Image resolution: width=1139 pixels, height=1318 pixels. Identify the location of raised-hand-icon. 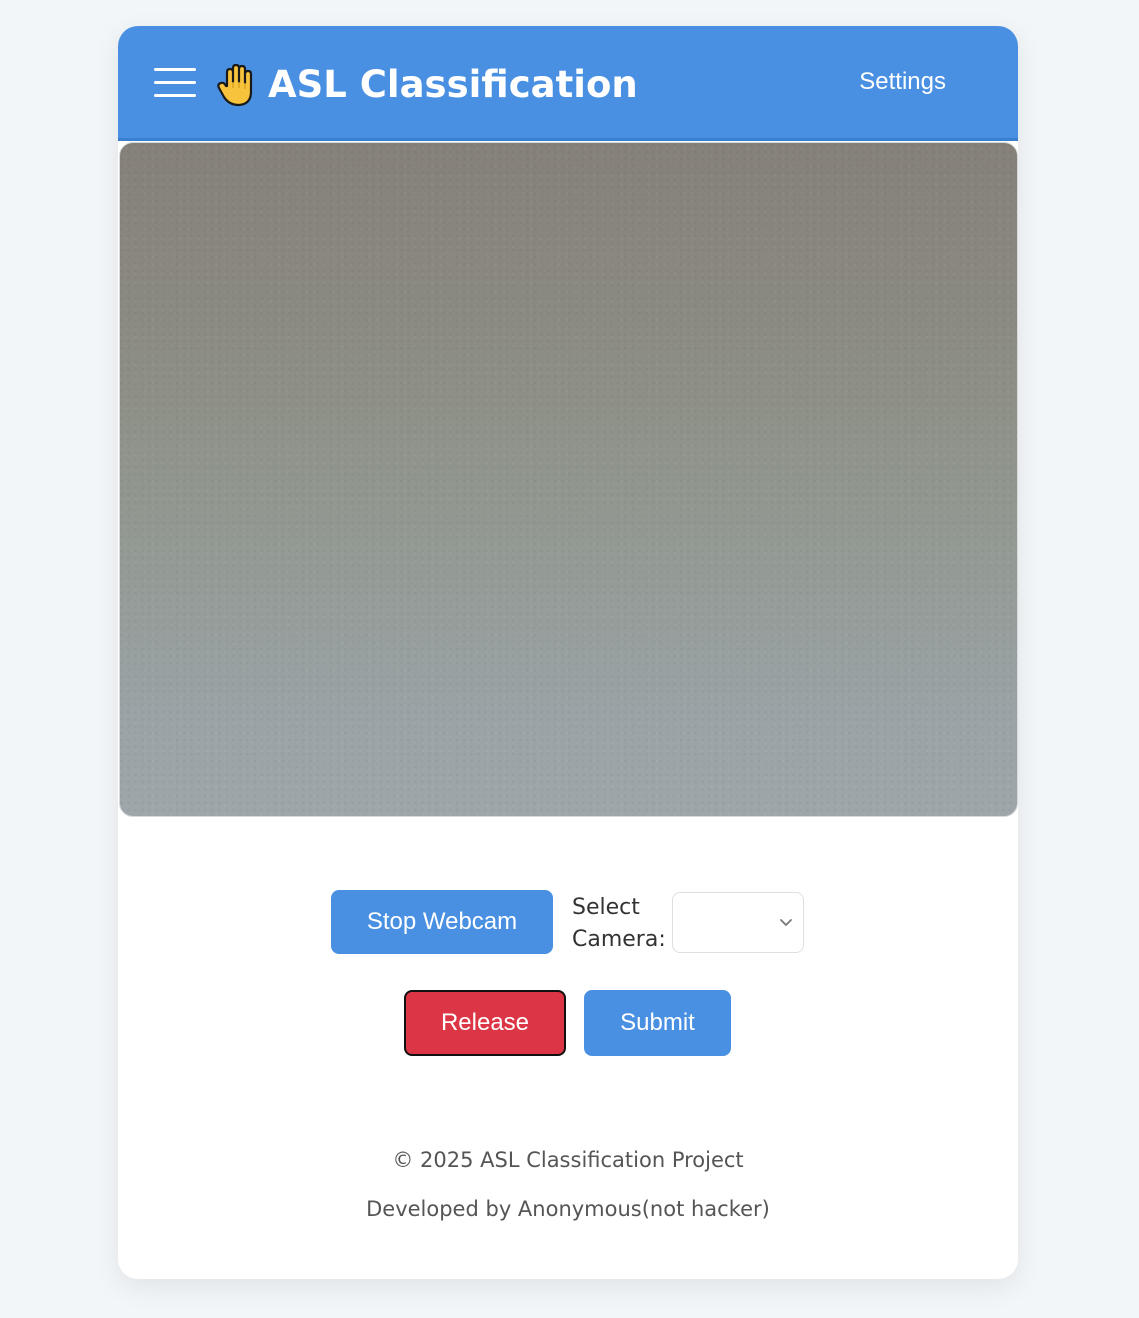
(235, 85).